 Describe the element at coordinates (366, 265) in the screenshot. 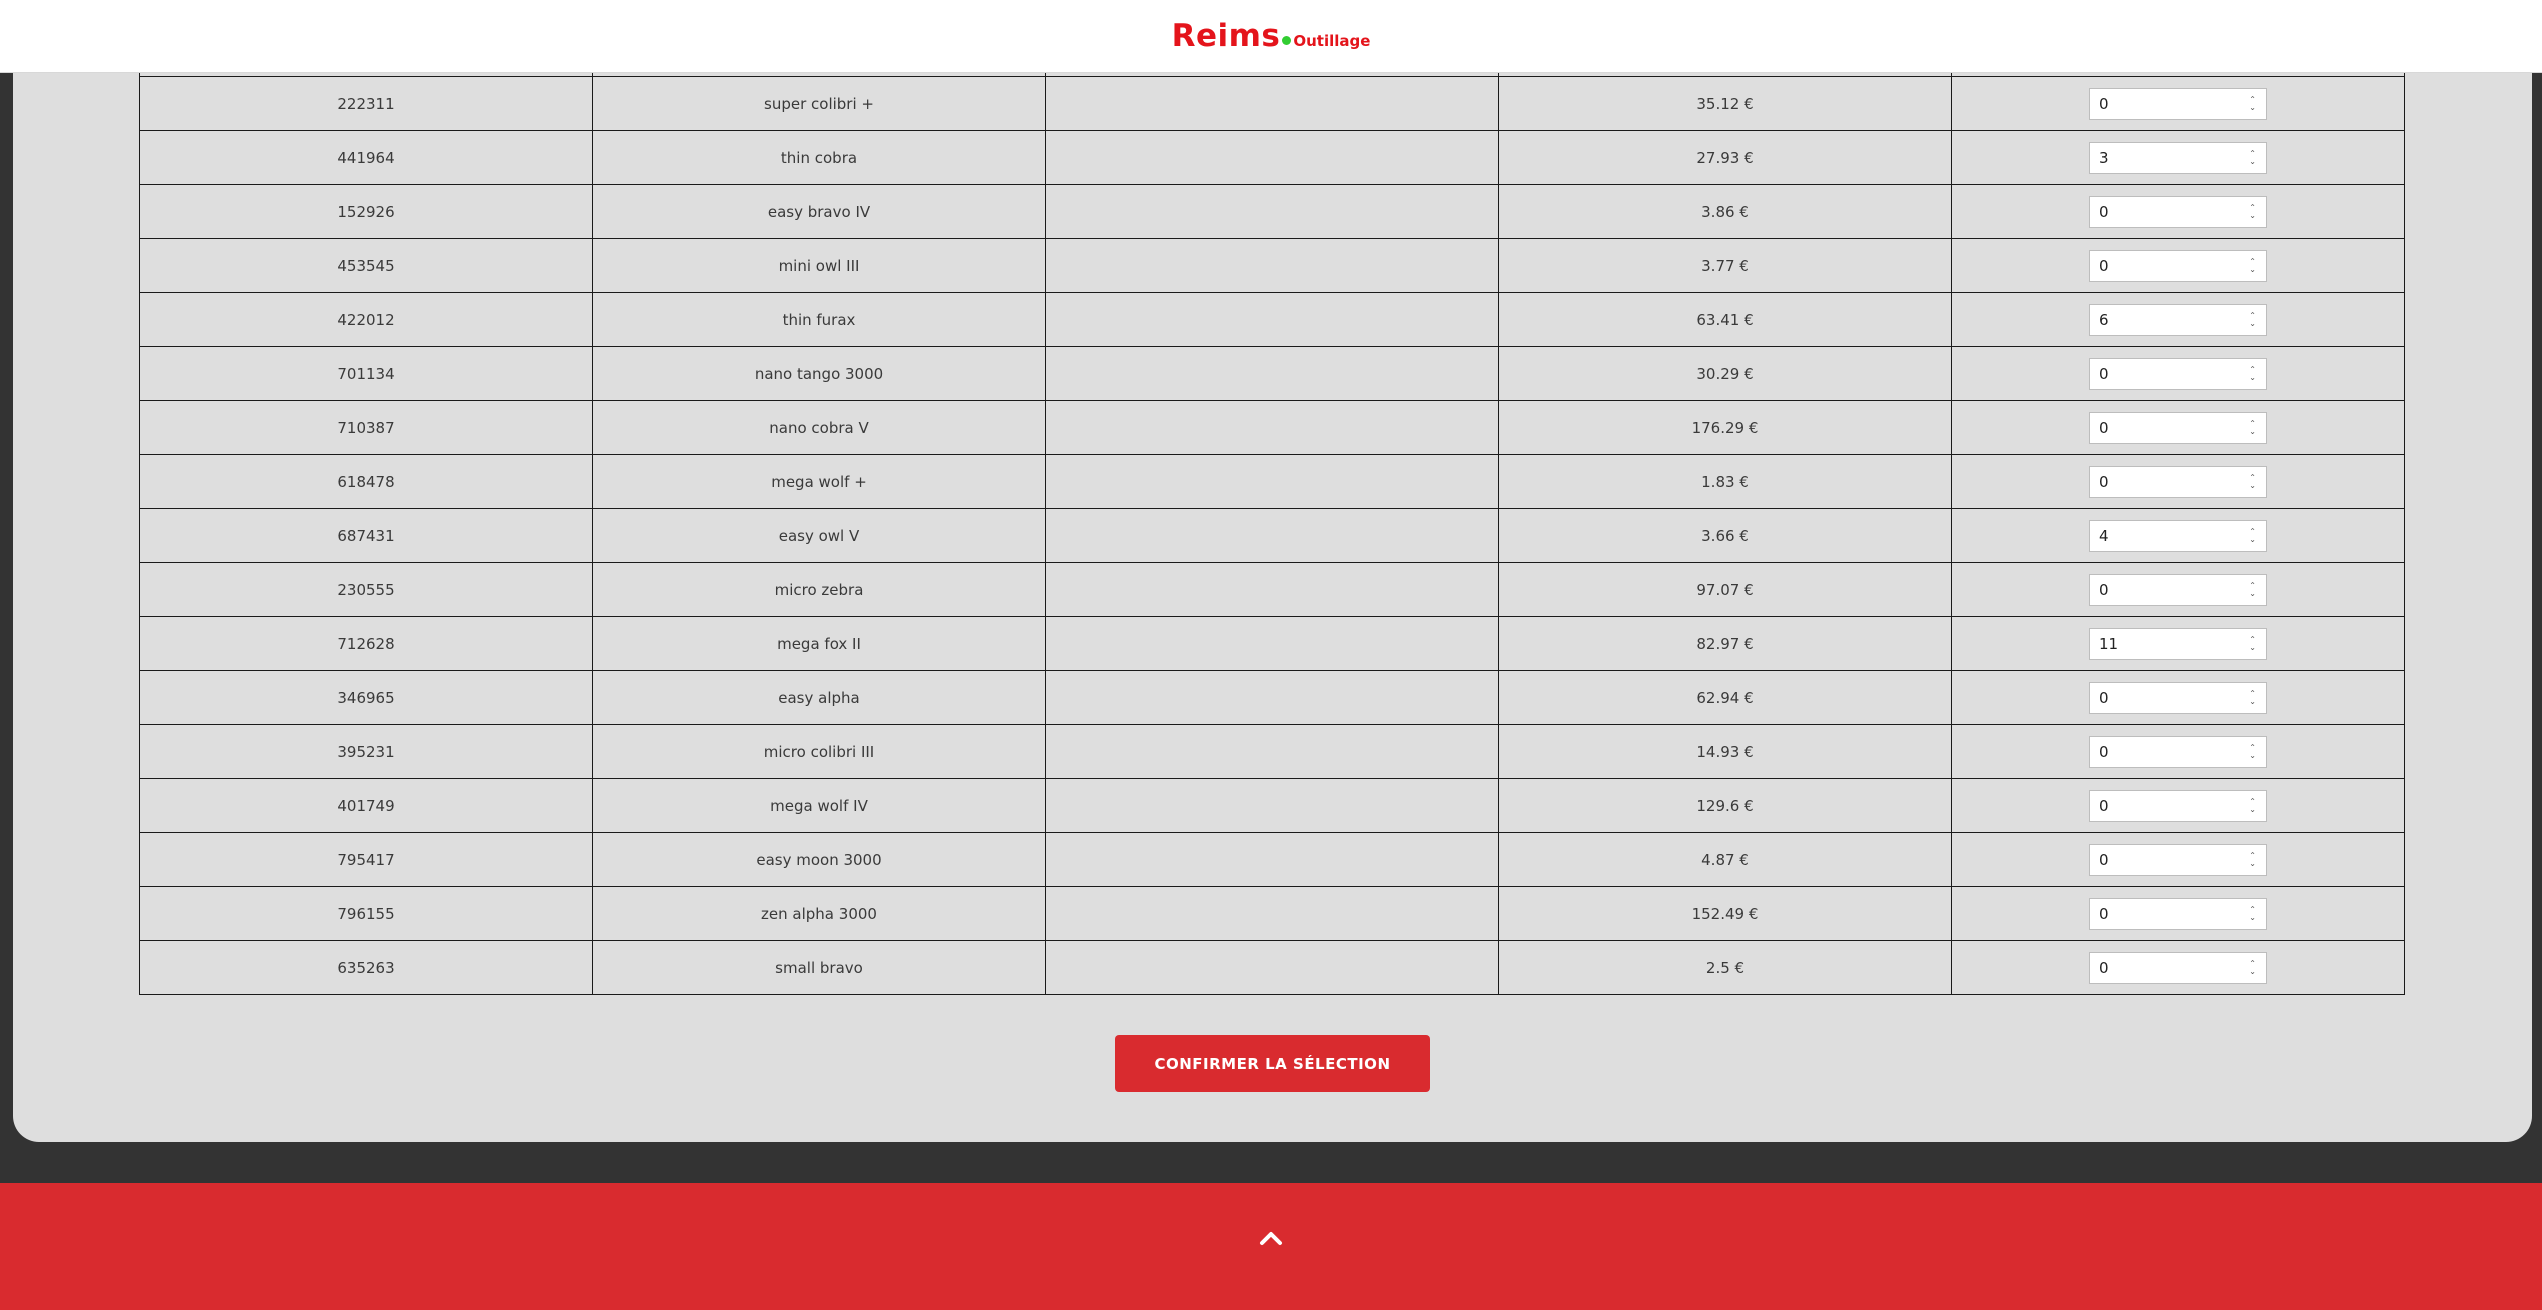

I see `product-reference: 453545` at that location.